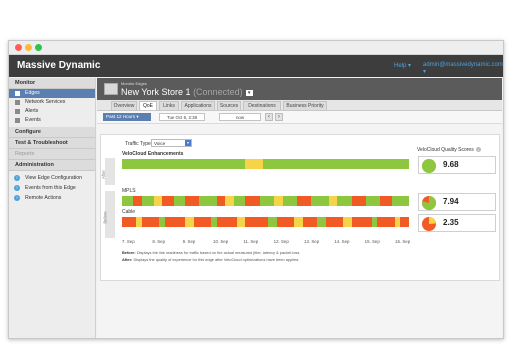 This screenshot has height=364, width=510. Describe the element at coordinates (52, 132) in the screenshot. I see `sidebar-section-configure: Configure` at that location.